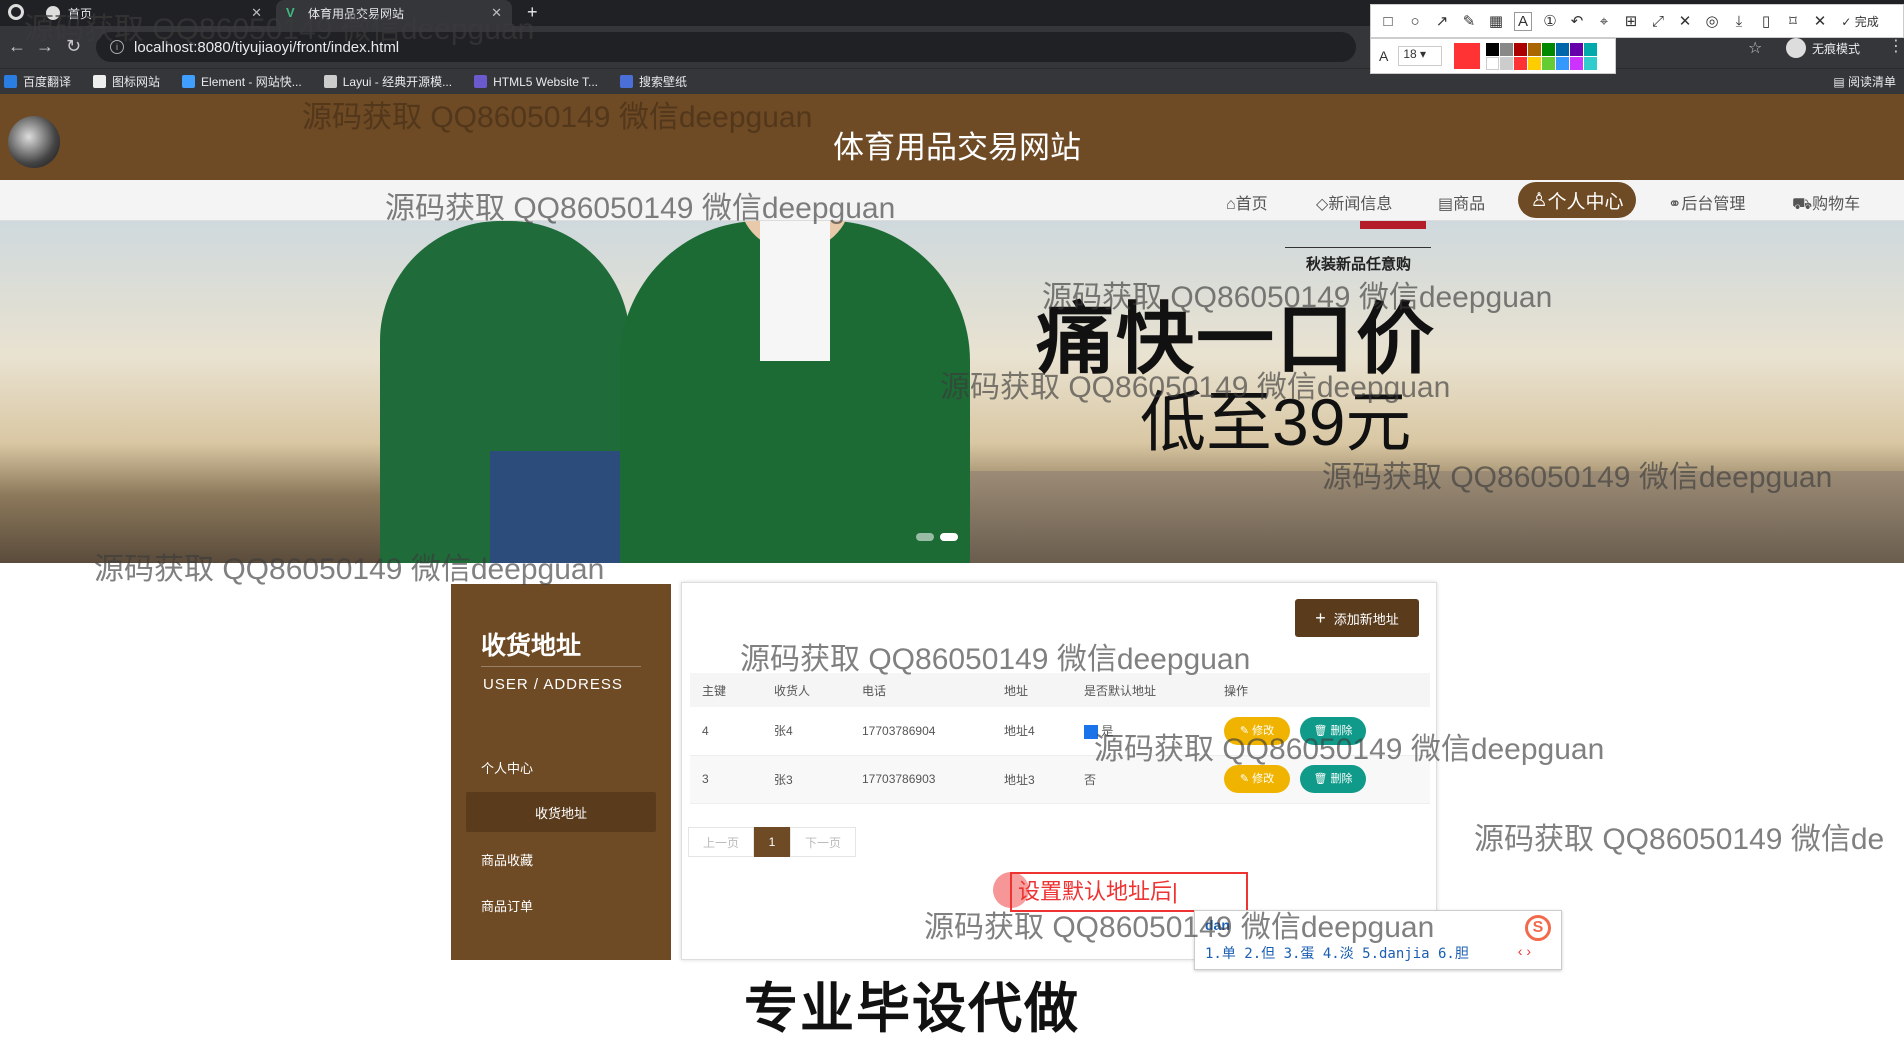 The height and width of the screenshot is (1040, 1904). What do you see at coordinates (1019, 731) in the screenshot?
I see `cell-addr: 地址4` at bounding box center [1019, 731].